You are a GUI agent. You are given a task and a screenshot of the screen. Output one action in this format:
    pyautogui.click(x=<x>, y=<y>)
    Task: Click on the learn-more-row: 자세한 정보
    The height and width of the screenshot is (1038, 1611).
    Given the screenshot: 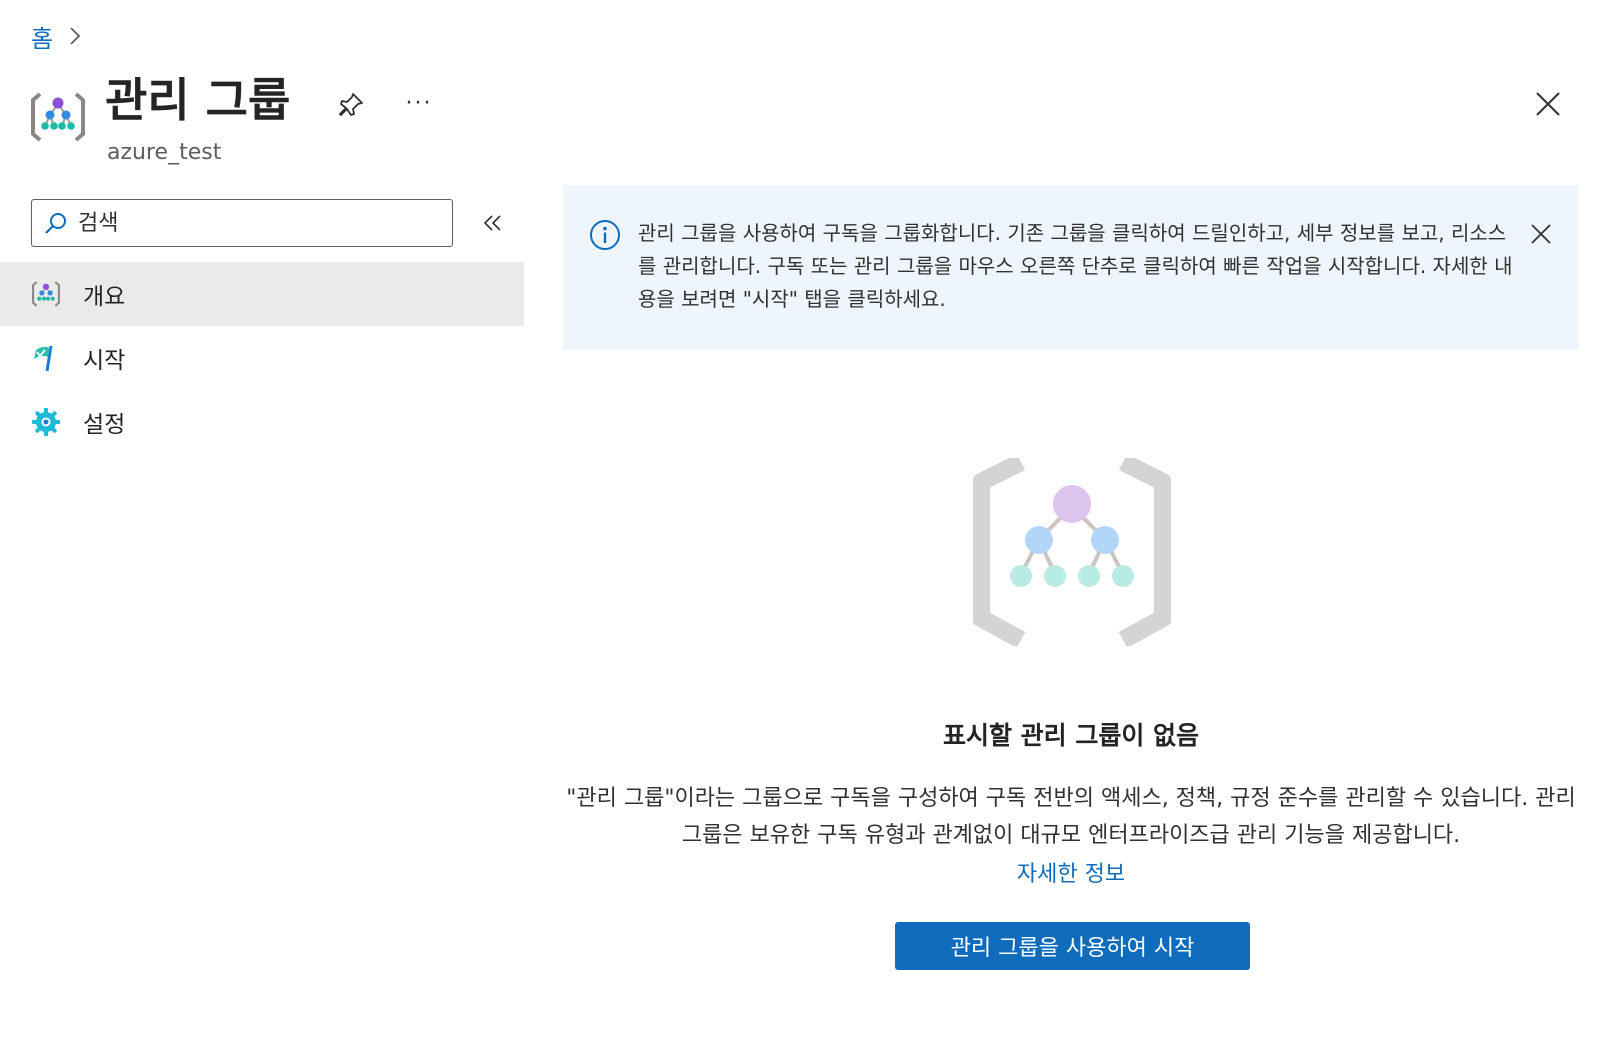 What is the action you would take?
    pyautogui.click(x=1071, y=874)
    